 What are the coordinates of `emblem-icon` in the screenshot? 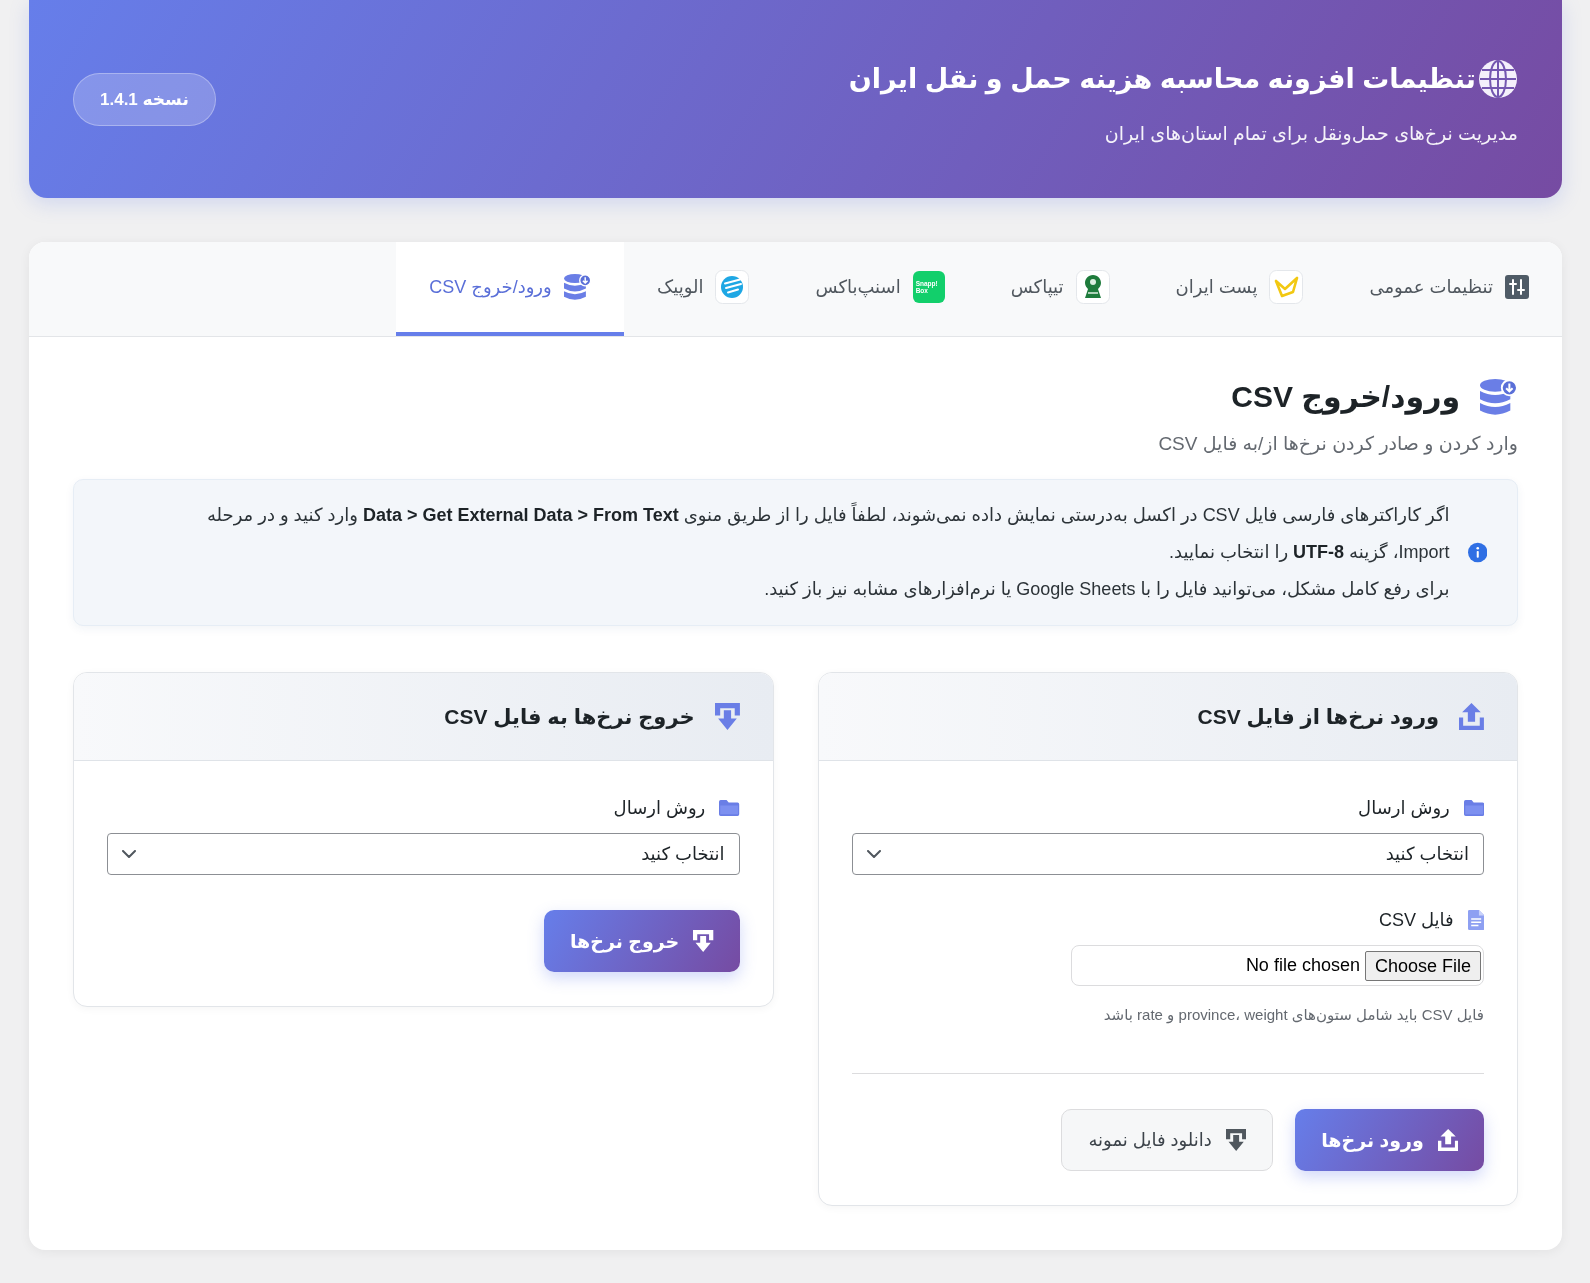 It's located at (1092, 287).